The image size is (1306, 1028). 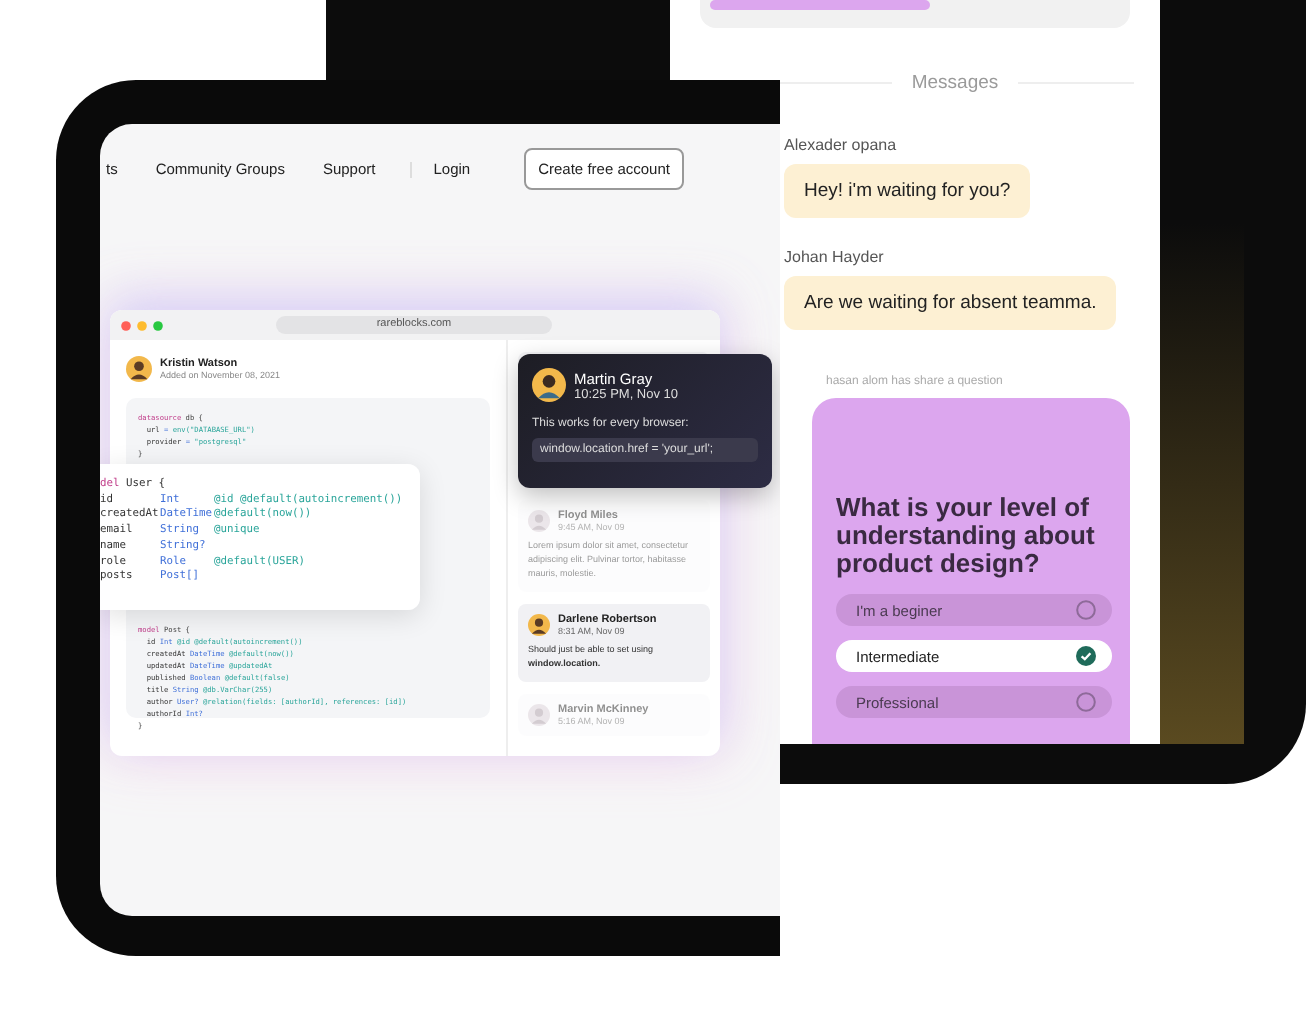 I want to click on question-text: What is your level of understanding about product design?, so click(x=966, y=536).